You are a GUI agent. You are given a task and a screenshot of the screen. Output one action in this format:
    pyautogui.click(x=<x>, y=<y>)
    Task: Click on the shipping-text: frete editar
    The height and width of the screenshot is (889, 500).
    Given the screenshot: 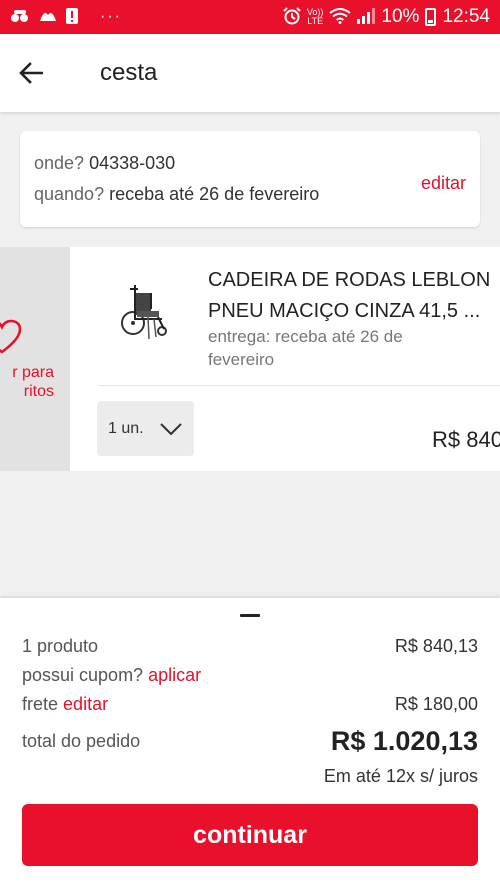 What is the action you would take?
    pyautogui.click(x=65, y=704)
    